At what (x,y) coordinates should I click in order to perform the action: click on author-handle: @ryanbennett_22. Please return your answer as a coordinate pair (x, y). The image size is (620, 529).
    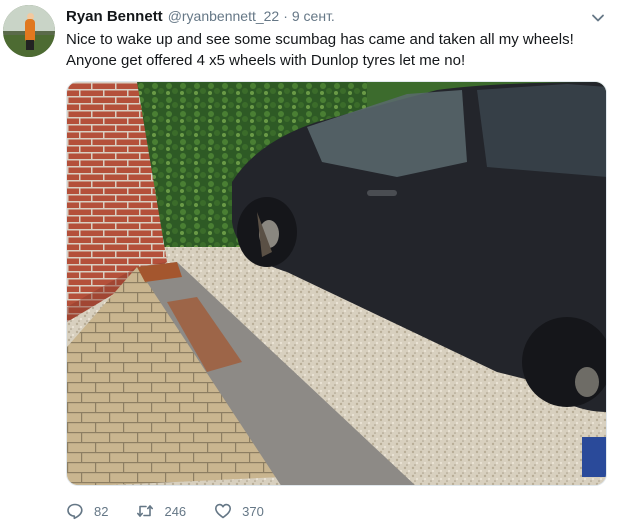
    Looking at the image, I should click on (224, 16).